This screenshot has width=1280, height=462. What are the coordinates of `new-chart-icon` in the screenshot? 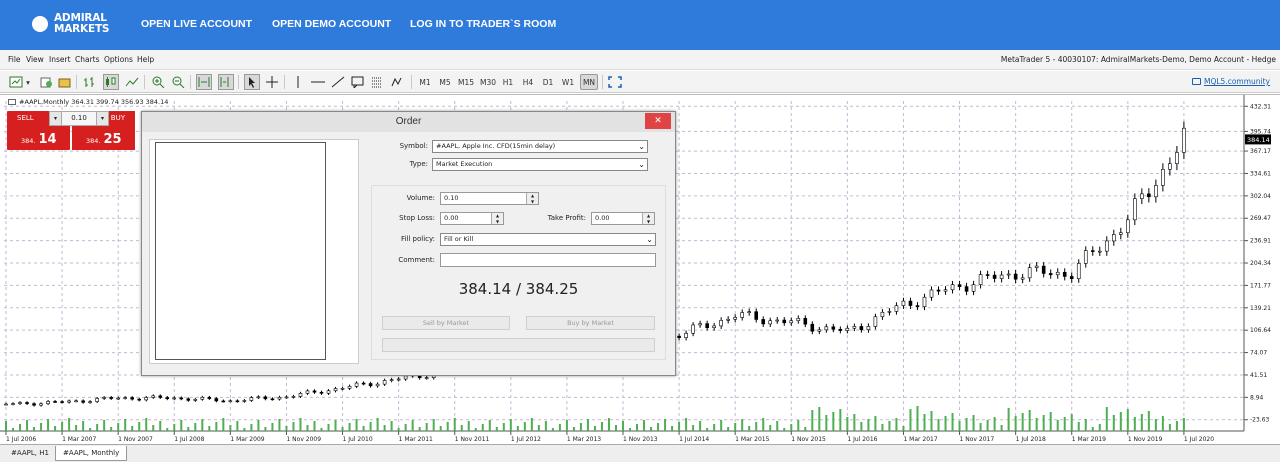 It's located at (16, 82).